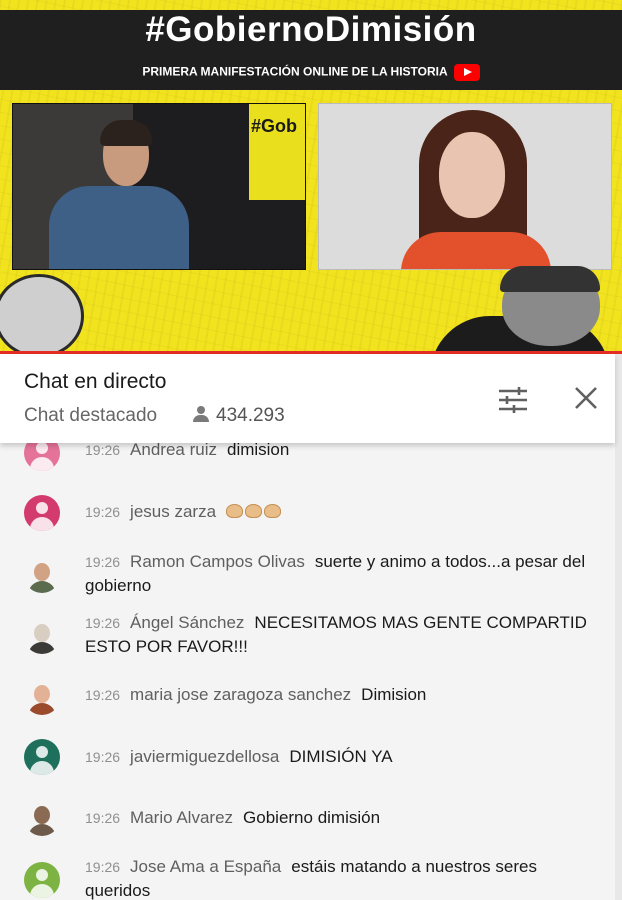  What do you see at coordinates (187, 622) in the screenshot?
I see `message-author: Ángel Sánchez` at bounding box center [187, 622].